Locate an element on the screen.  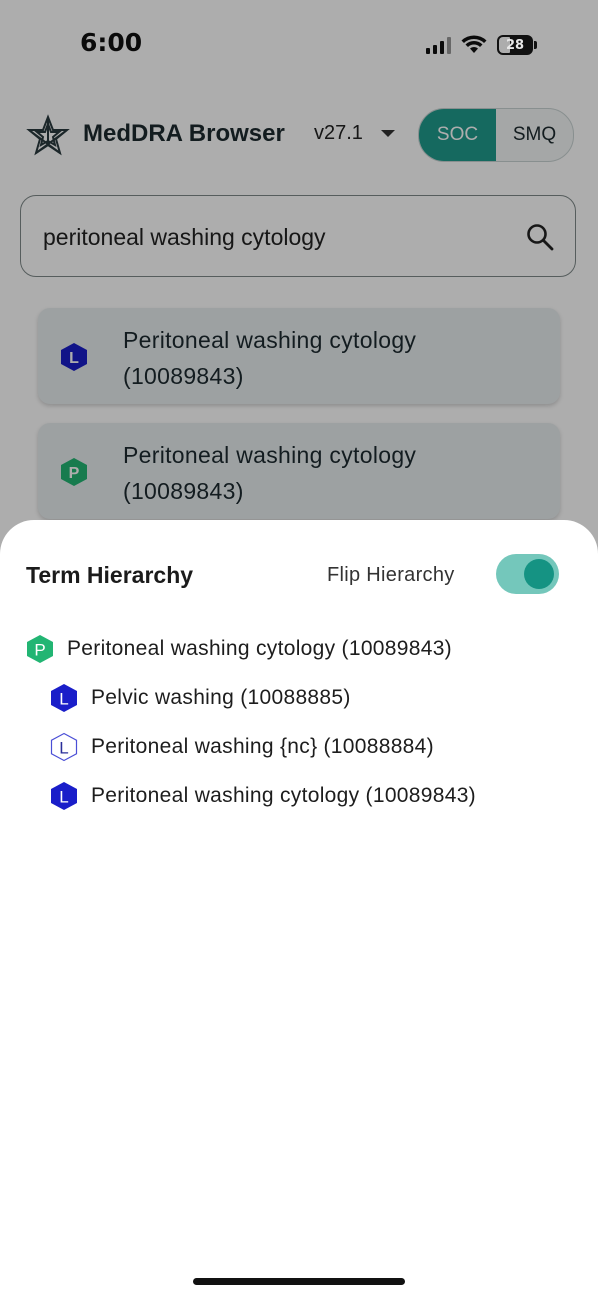
hierarchy-item-label: Pelvic washing (10088885) is located at coordinates (221, 697).